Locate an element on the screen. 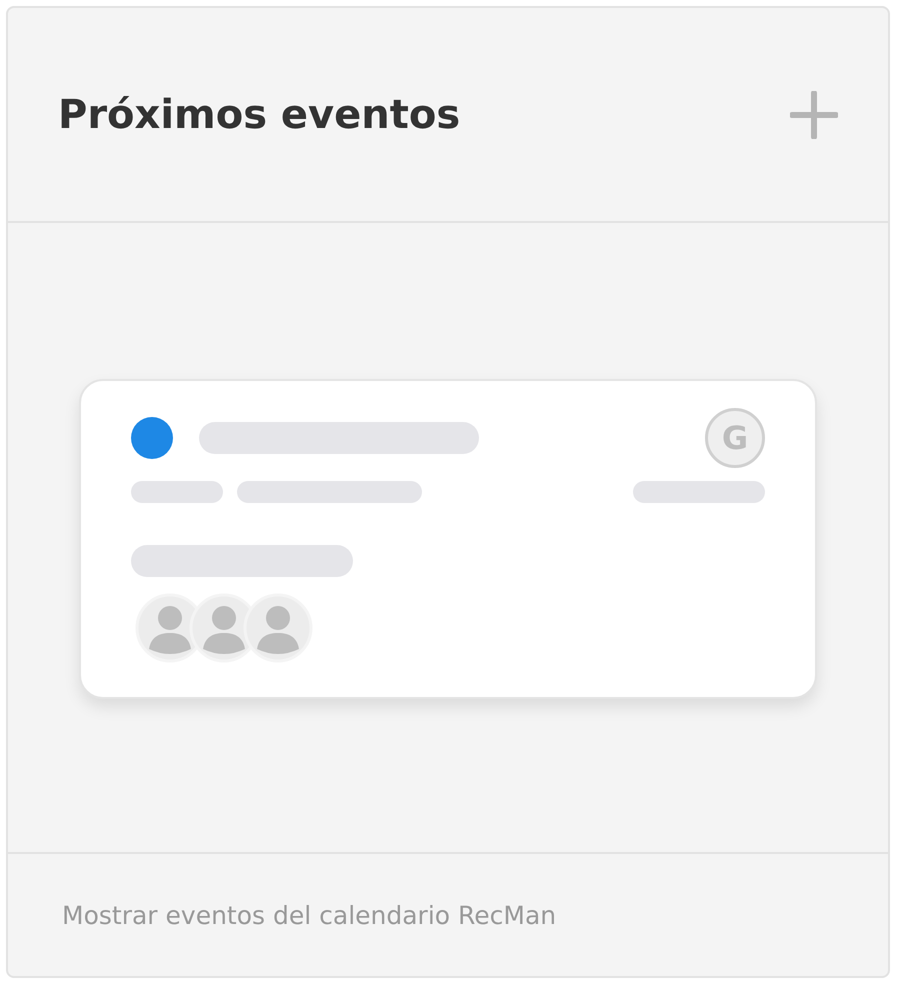 The height and width of the screenshot is (986, 898). panel-title: Próximos eventos is located at coordinates (259, 115).